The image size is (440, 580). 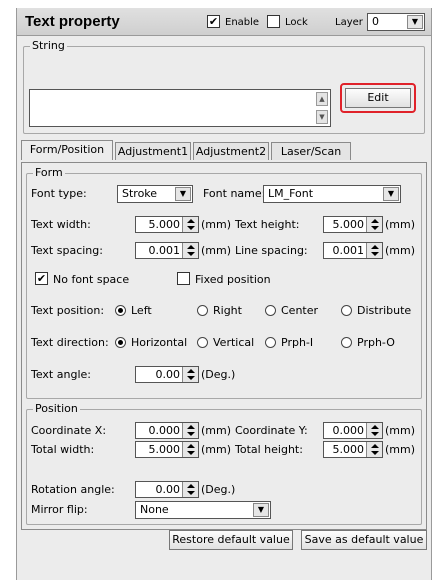 I want to click on text-angle-input: 0.00, so click(x=167, y=374).